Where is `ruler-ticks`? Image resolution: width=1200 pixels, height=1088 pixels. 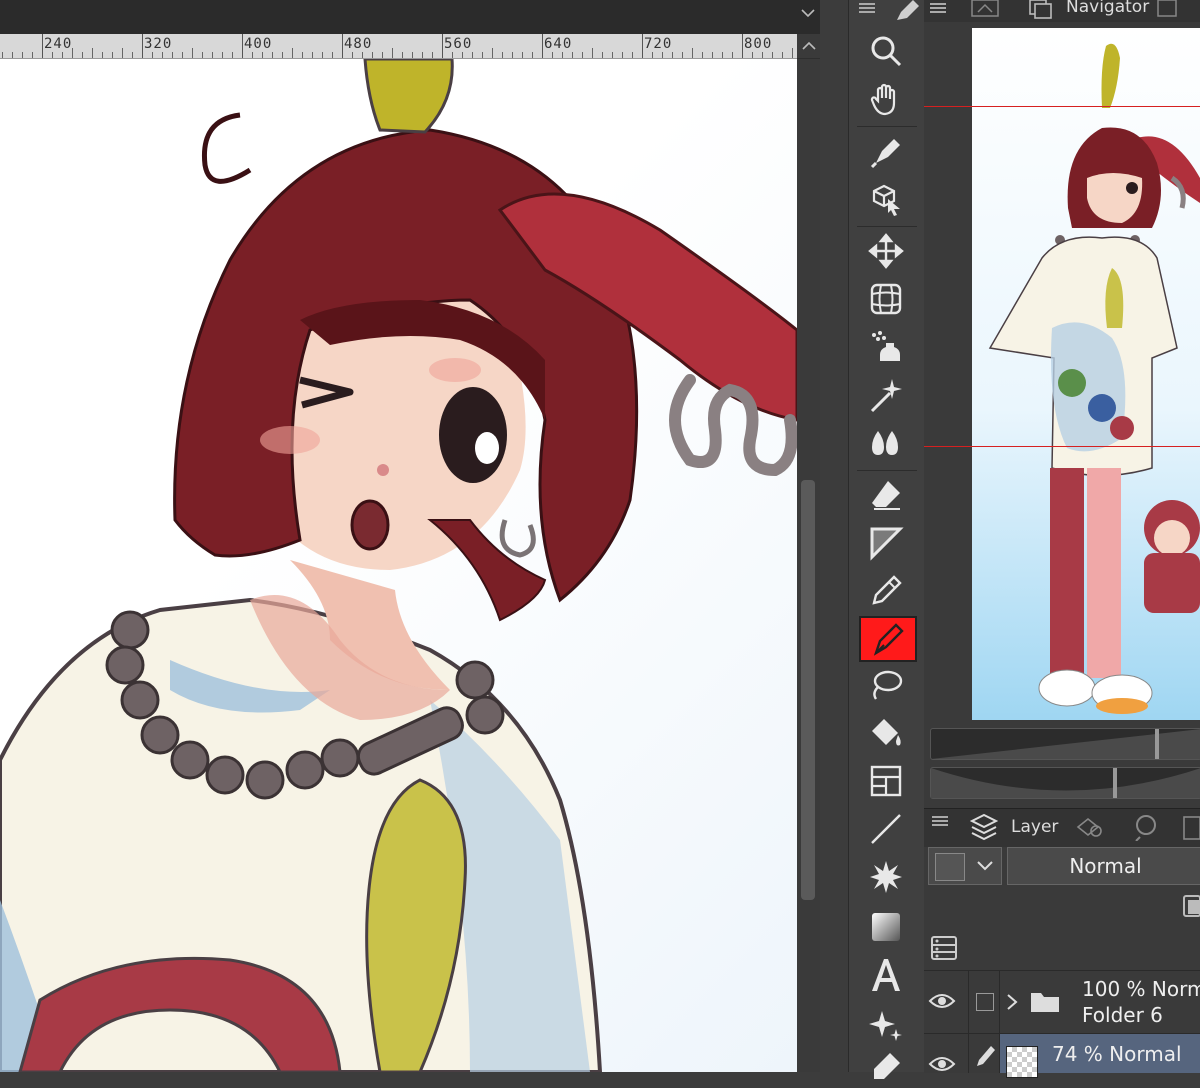 ruler-ticks is located at coordinates (397, 46).